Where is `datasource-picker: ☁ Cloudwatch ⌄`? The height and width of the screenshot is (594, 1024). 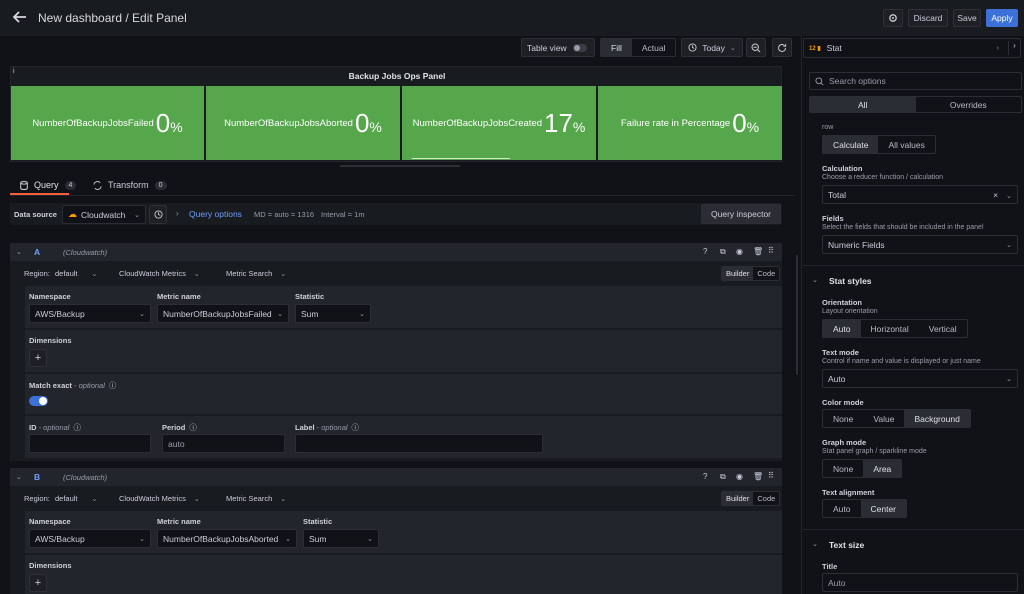 datasource-picker: ☁ Cloudwatch ⌄ is located at coordinates (104, 214).